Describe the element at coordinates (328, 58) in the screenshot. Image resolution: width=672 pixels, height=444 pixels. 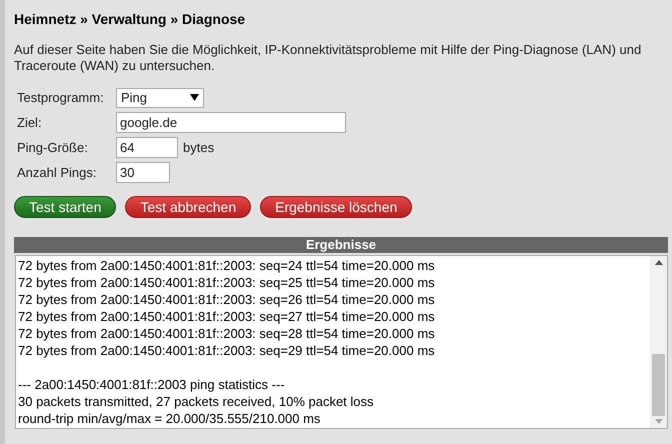
I see `description-text: Auf dieser Seite haben Sie die Möglichkeit, IP-Konnektivitätsprobleme mit Hilfe der Ping-Diagnose (LAN) und Traceroute (WAN) zu untersuchen.` at that location.